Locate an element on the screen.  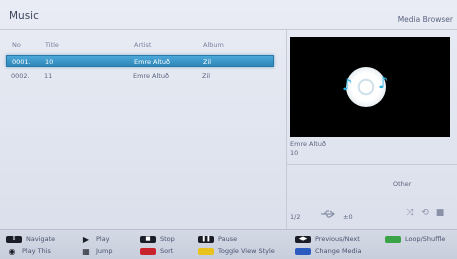
stop-icon: ■ is located at coordinates (148, 239).